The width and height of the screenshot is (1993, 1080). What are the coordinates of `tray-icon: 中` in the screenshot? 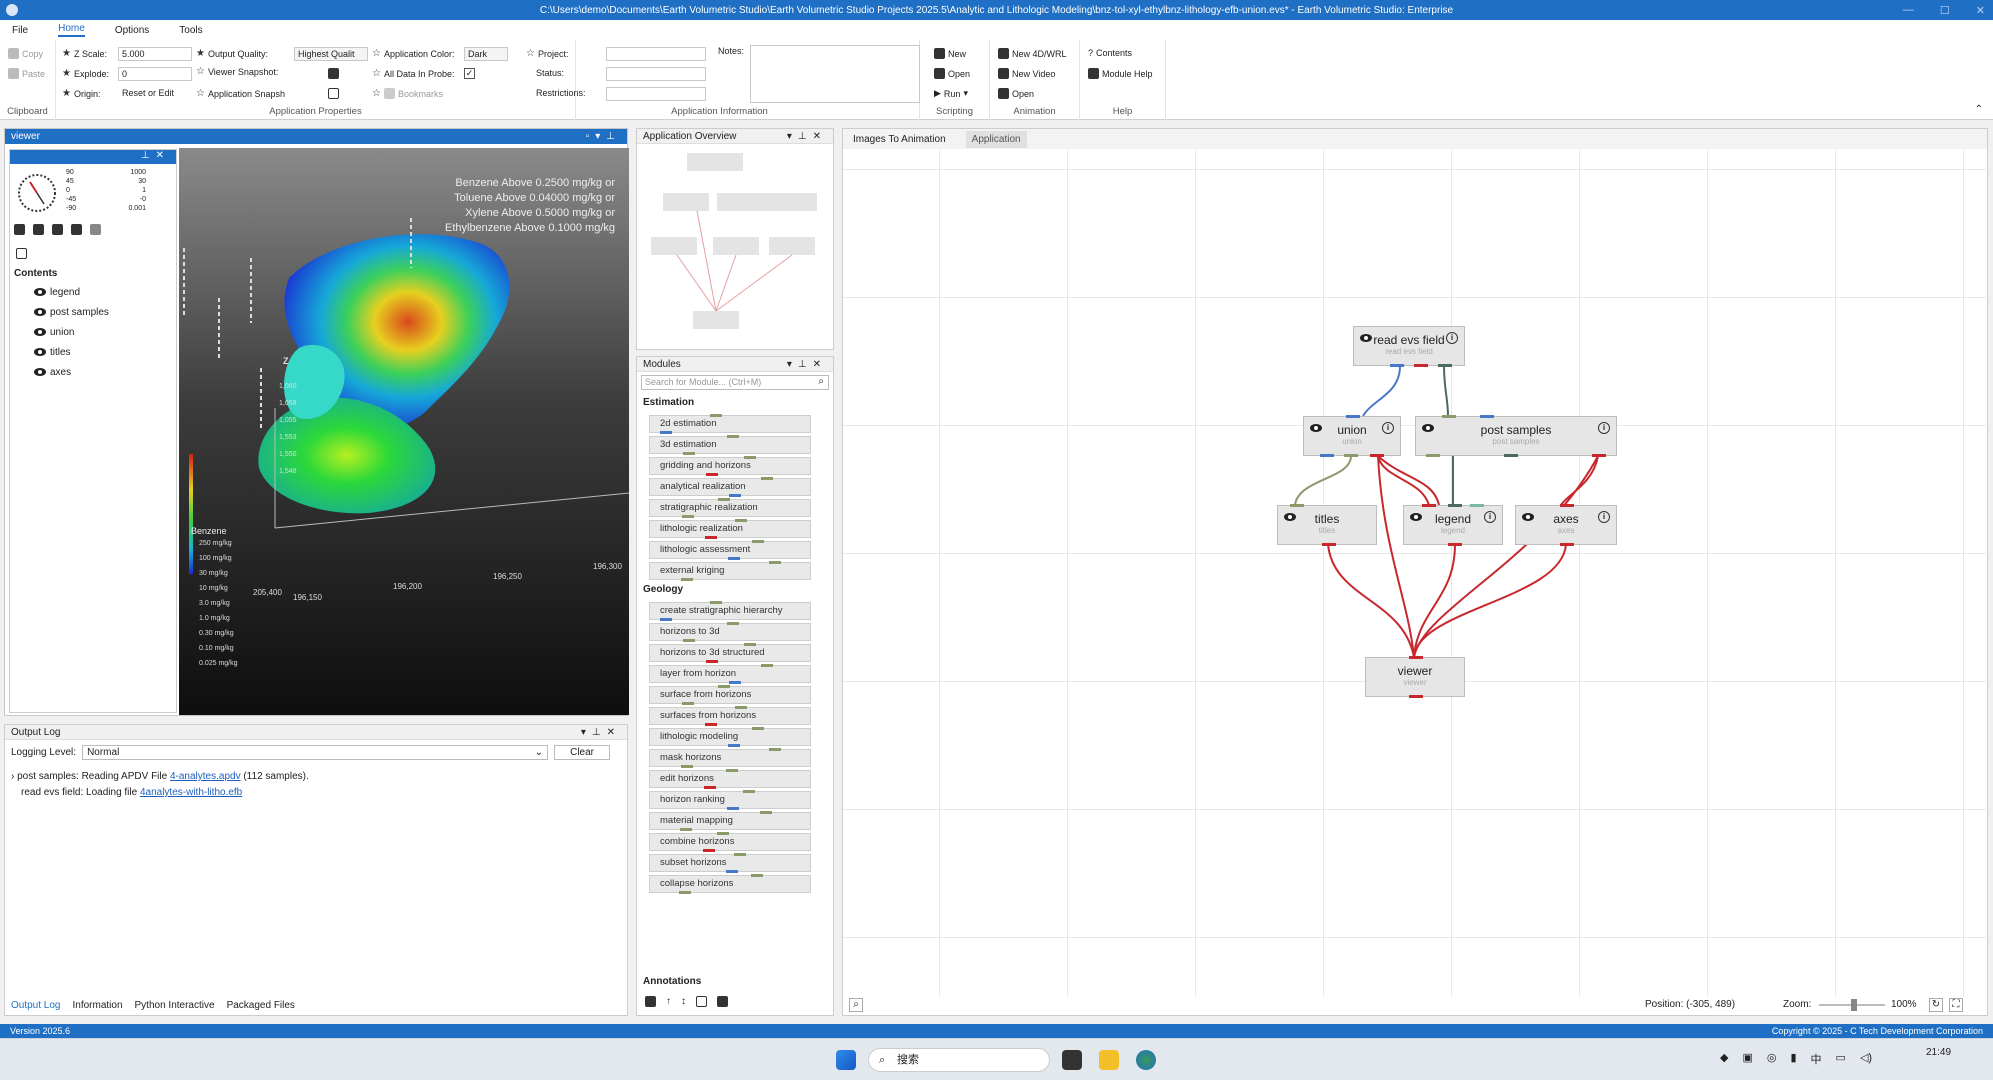 It's located at (1816, 1059).